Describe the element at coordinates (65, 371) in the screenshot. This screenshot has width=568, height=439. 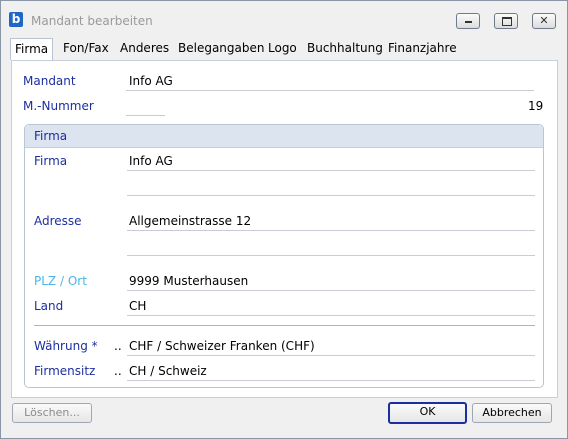
I see `firmensitz-label: Firmensitz` at that location.